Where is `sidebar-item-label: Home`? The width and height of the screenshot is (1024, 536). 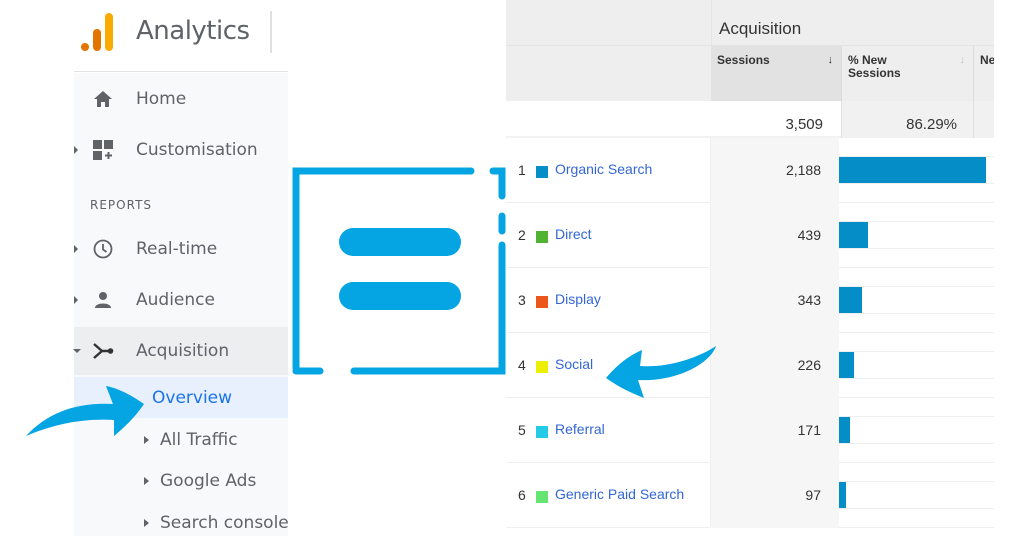
sidebar-item-label: Home is located at coordinates (161, 99).